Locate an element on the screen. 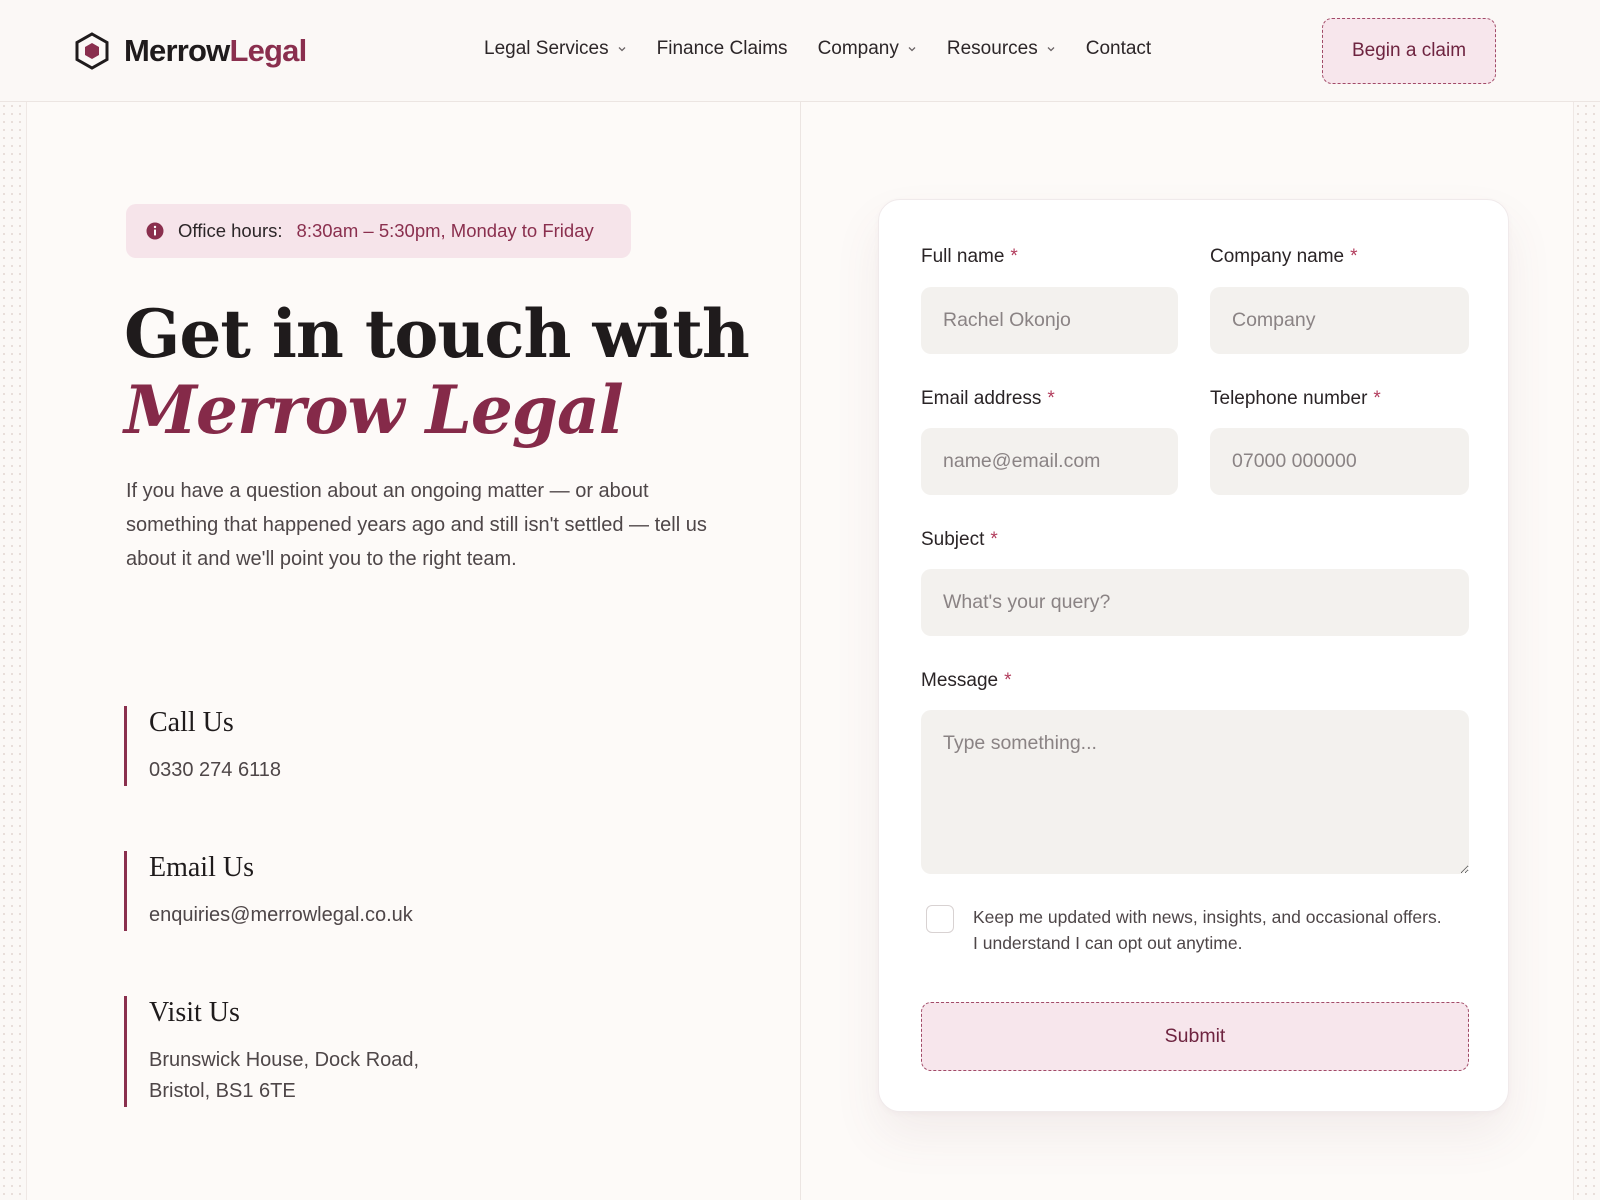  page-title: Get in touch with Merrow Legal is located at coordinates (437, 372).